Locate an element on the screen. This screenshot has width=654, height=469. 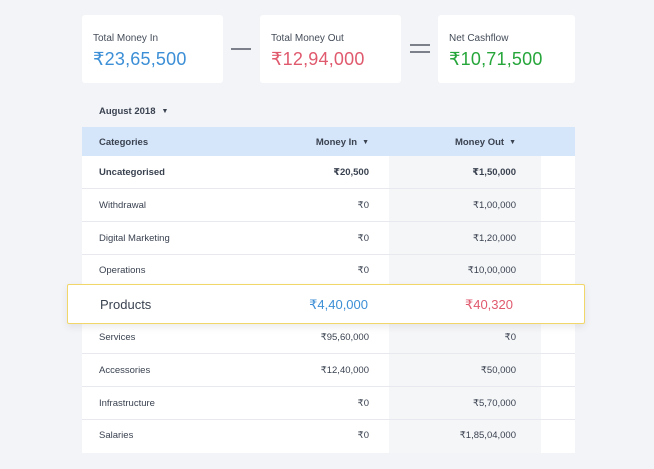
net-cashflow-label: Net Cashflow is located at coordinates (479, 38).